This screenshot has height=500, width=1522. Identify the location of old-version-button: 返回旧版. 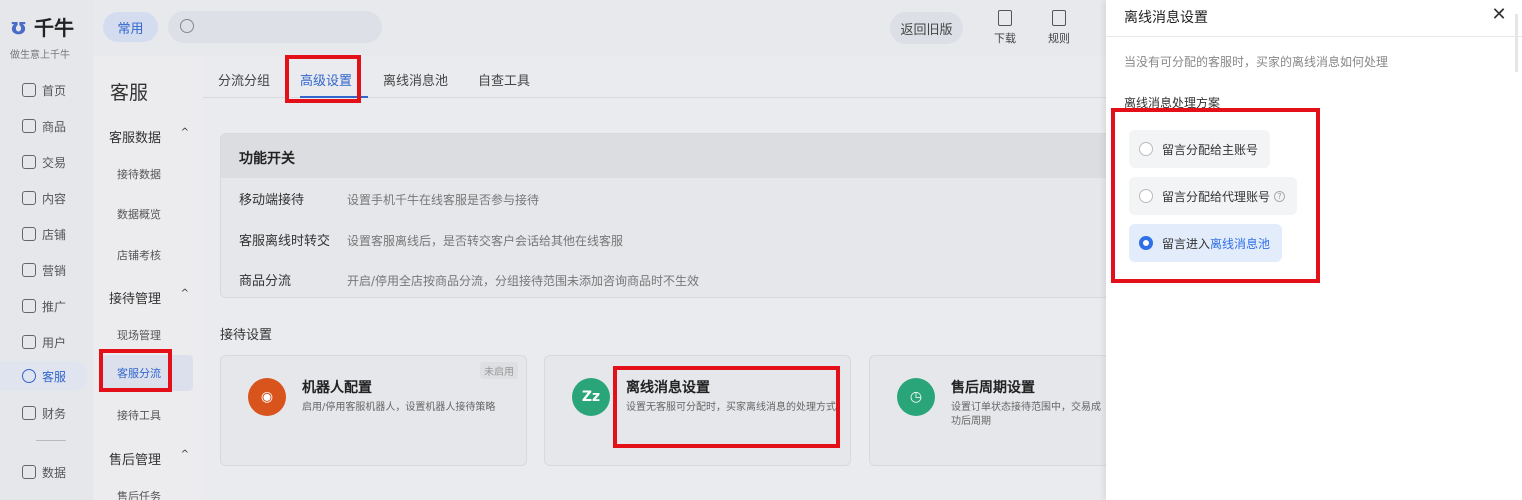
(926, 28).